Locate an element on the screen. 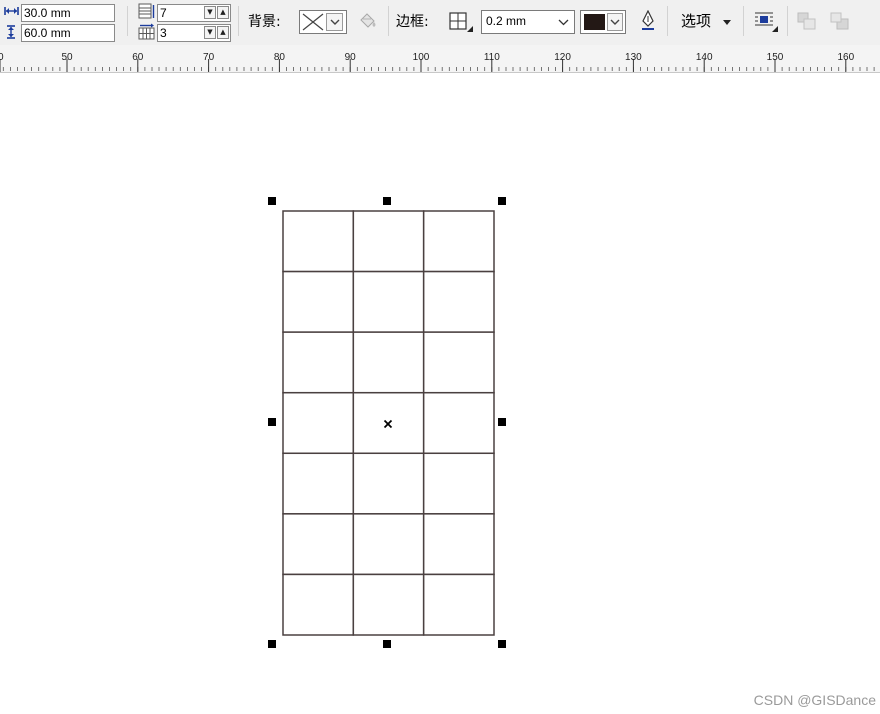  outline-pen-icon is located at coordinates (648, 21).